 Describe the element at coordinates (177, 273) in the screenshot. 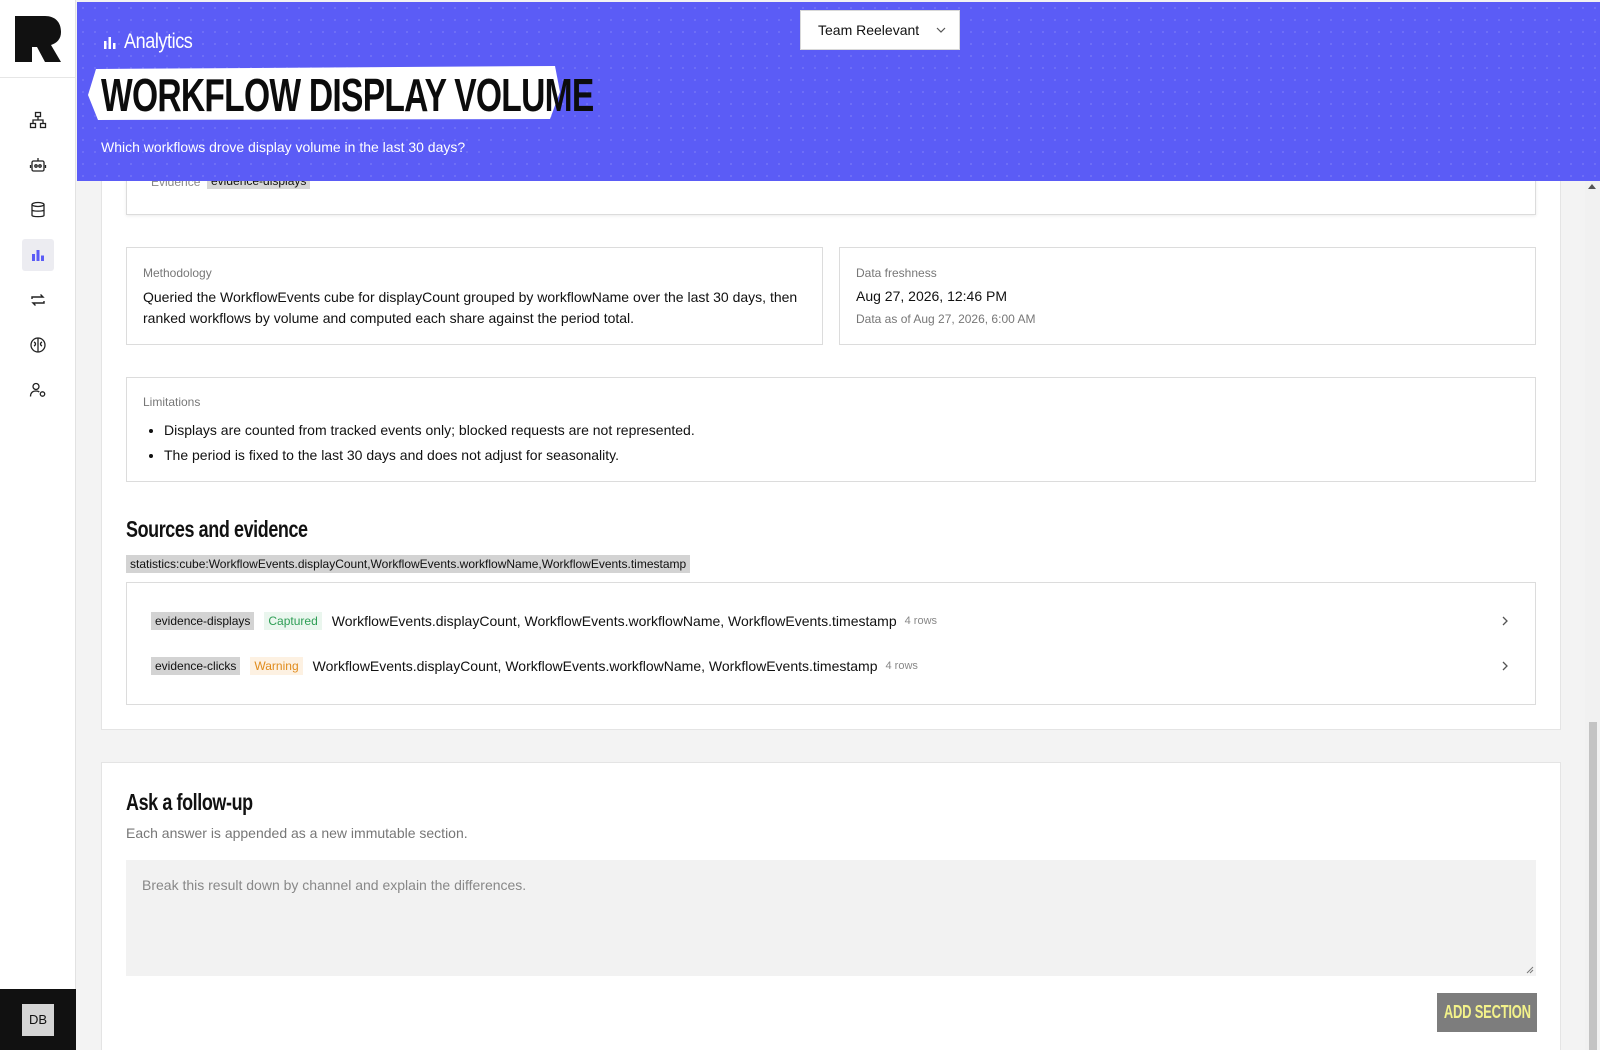

I see `methodology-label: Methodology` at that location.